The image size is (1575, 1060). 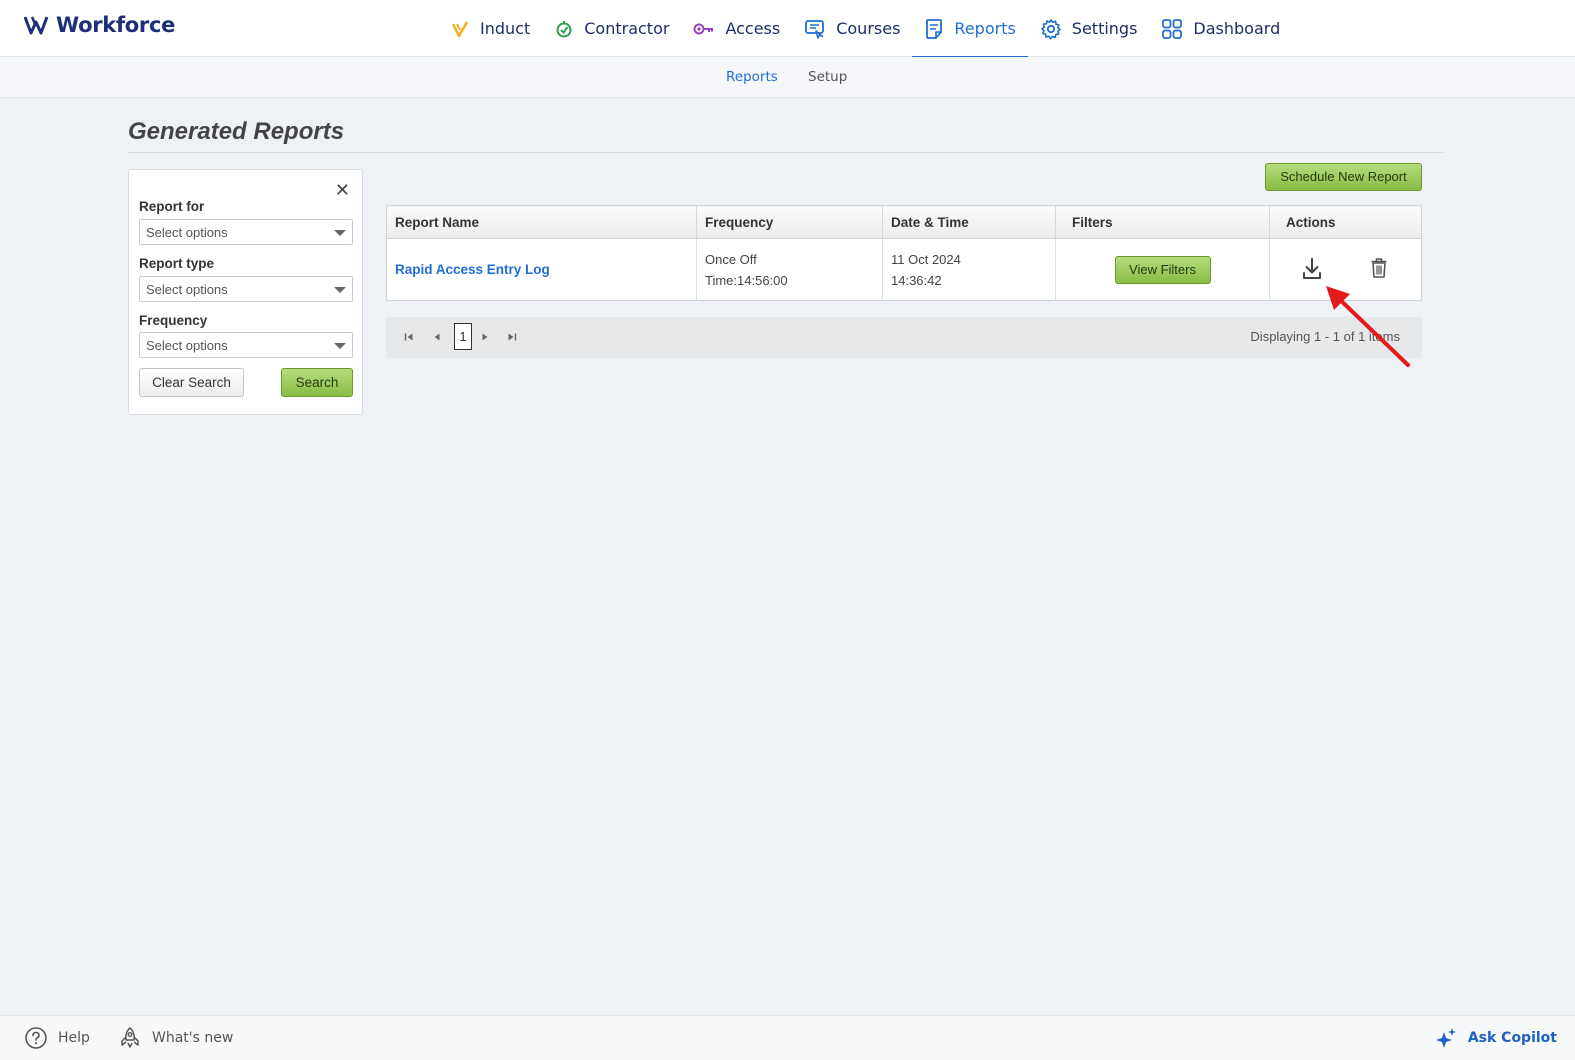 What do you see at coordinates (74, 1038) in the screenshot?
I see `help-label: Help` at bounding box center [74, 1038].